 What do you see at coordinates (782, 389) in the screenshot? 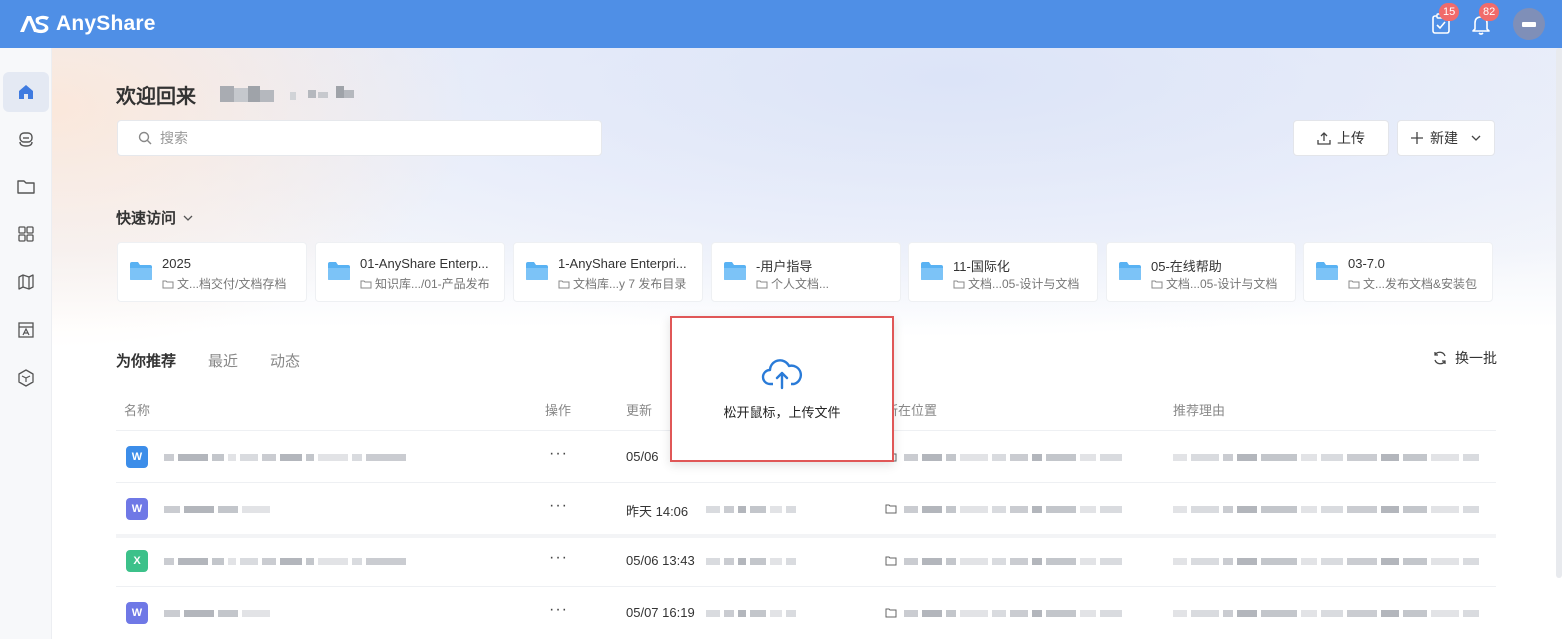
I see `upload-drop-overlay: 松开鼠标，上传文件` at bounding box center [782, 389].